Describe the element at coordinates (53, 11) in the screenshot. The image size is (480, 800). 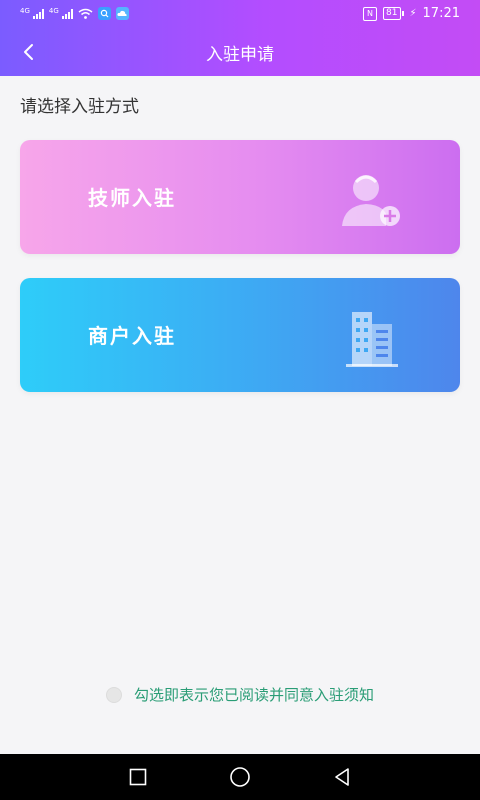
I see `network-label-2: 4G` at that location.